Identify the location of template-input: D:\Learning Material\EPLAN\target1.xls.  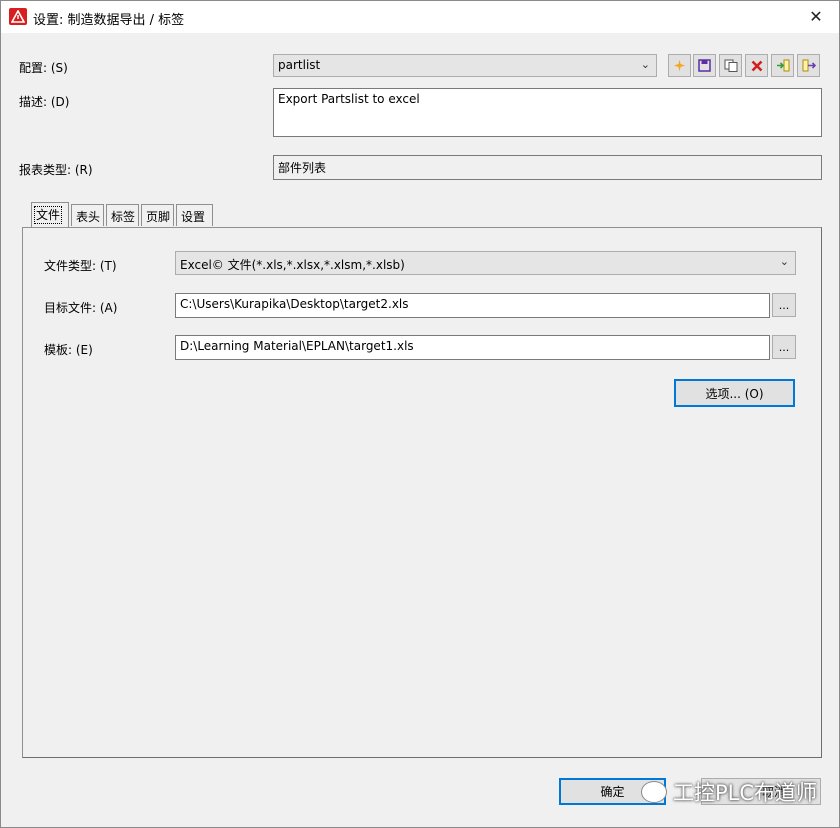
(472, 347).